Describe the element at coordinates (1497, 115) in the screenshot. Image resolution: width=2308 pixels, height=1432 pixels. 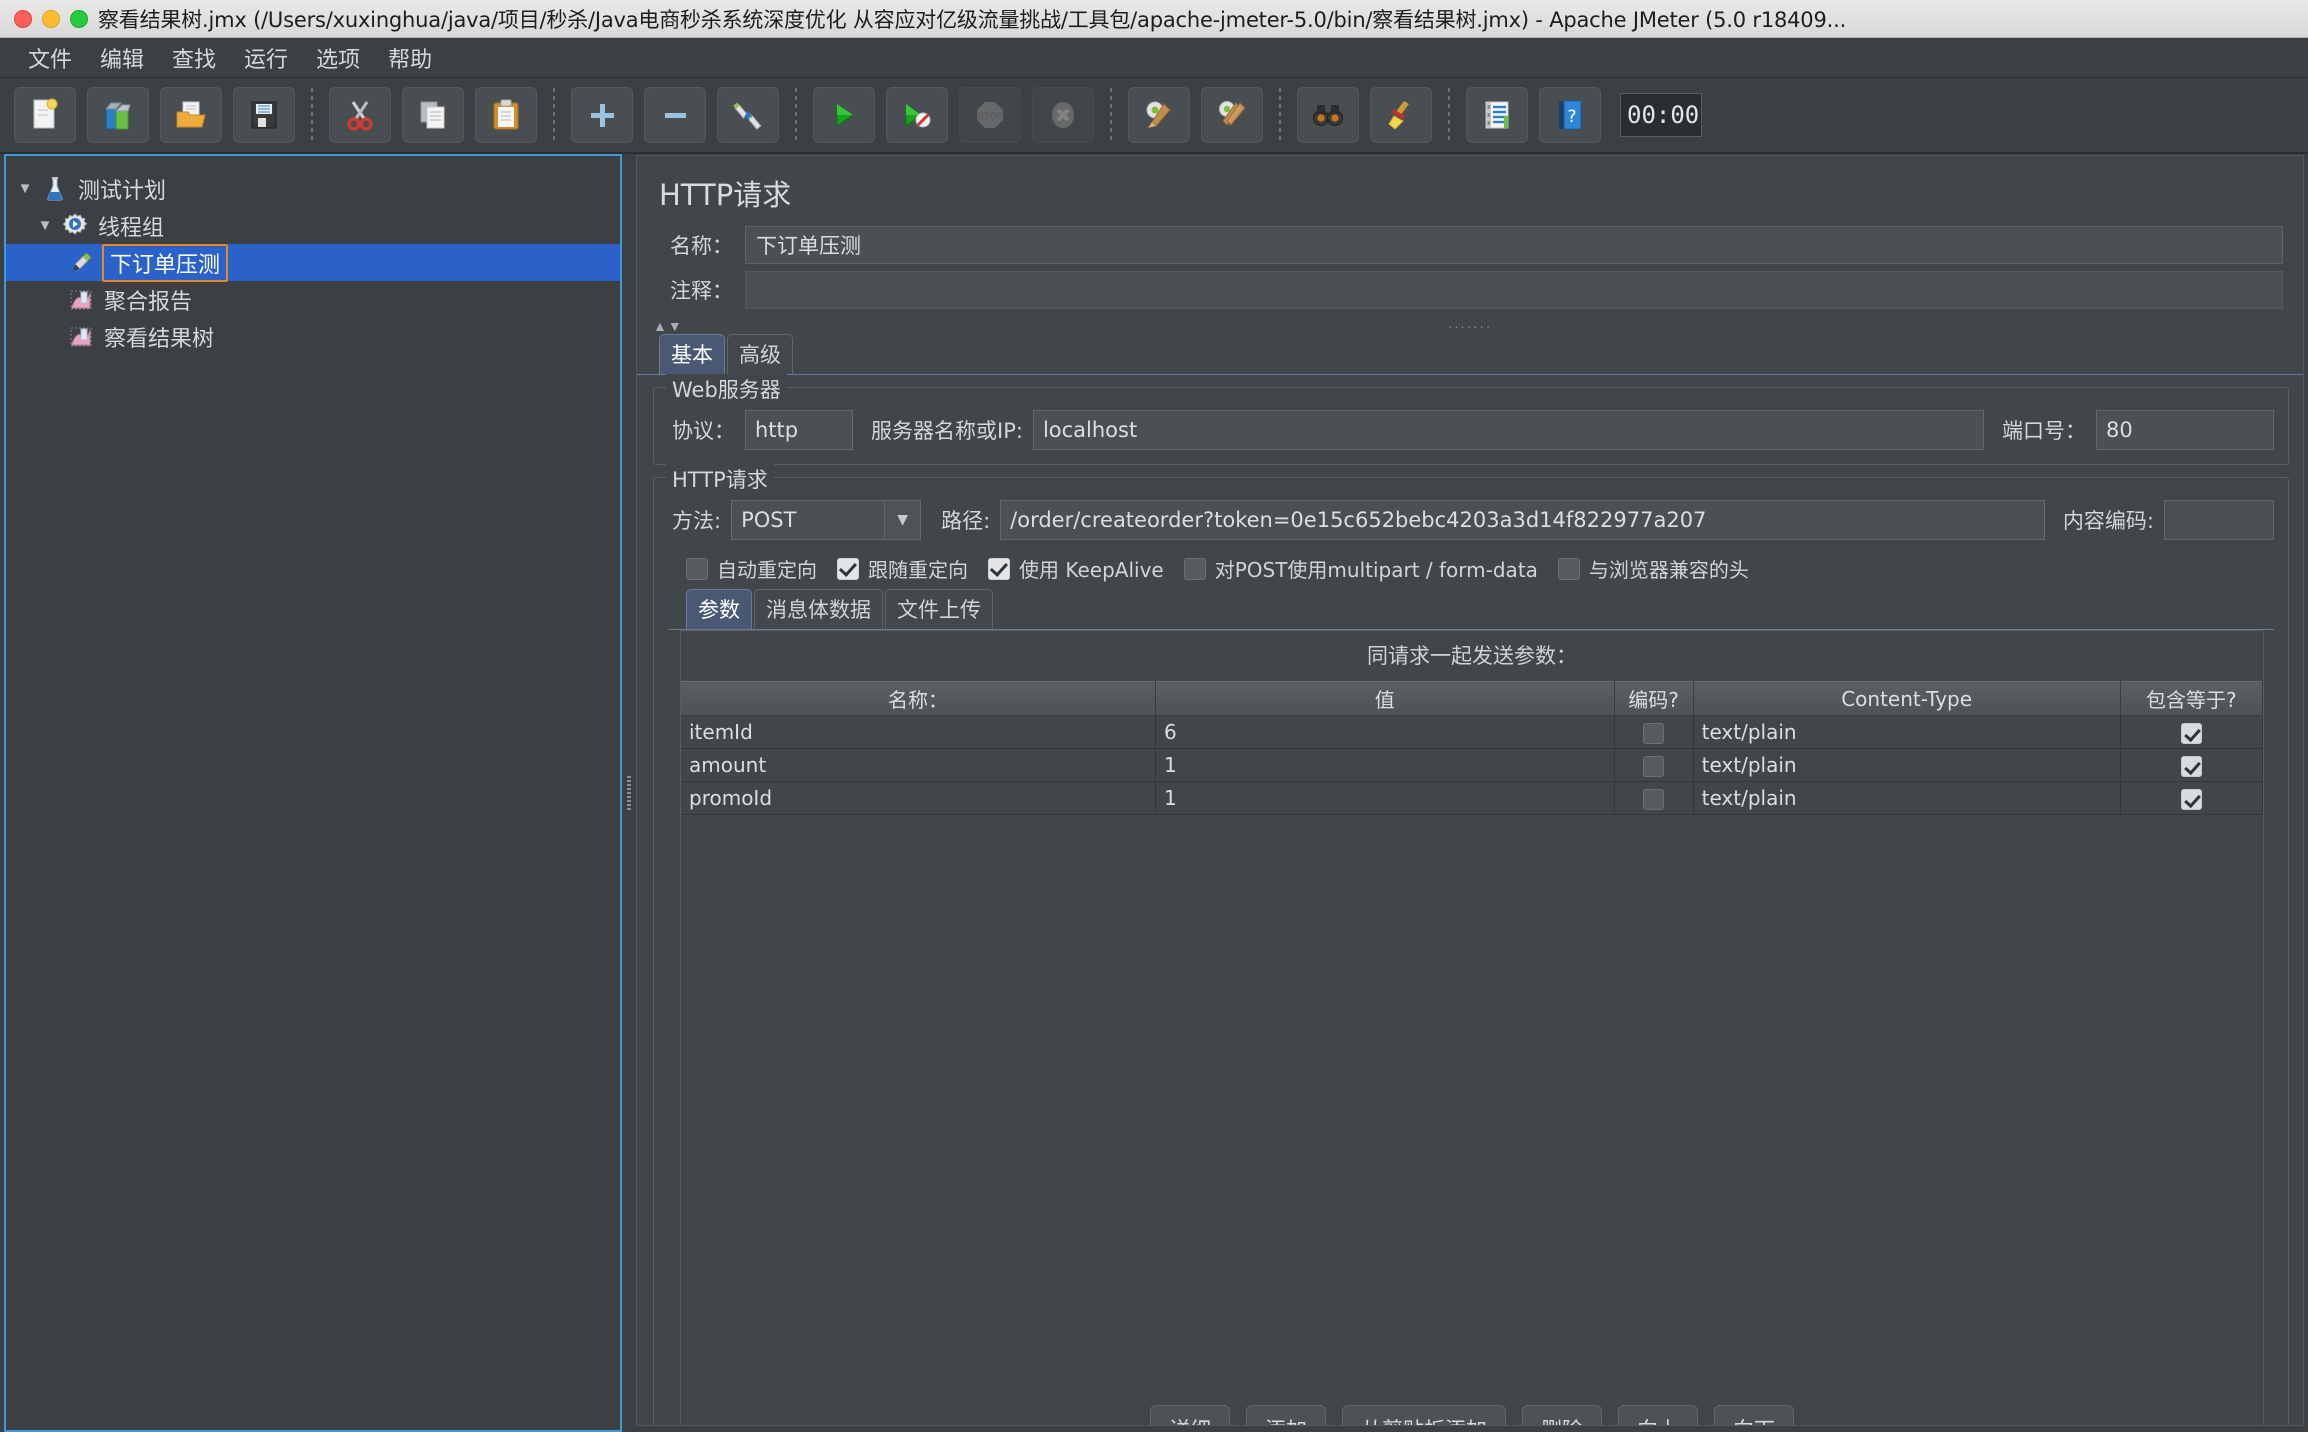
I see `function-helper-button` at that location.